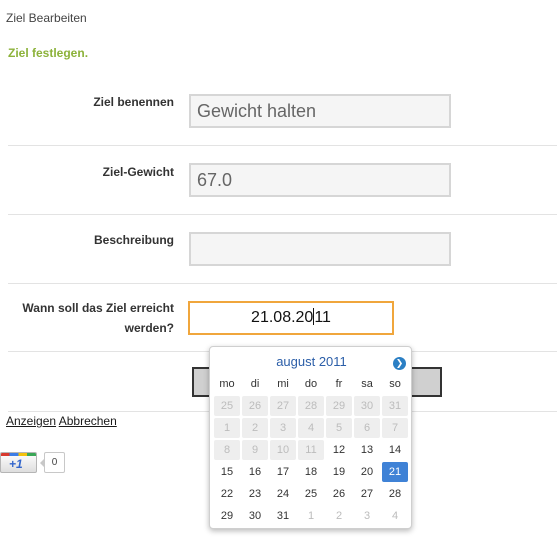  I want to click on target-date-field: 21.08.2011, so click(291, 318).